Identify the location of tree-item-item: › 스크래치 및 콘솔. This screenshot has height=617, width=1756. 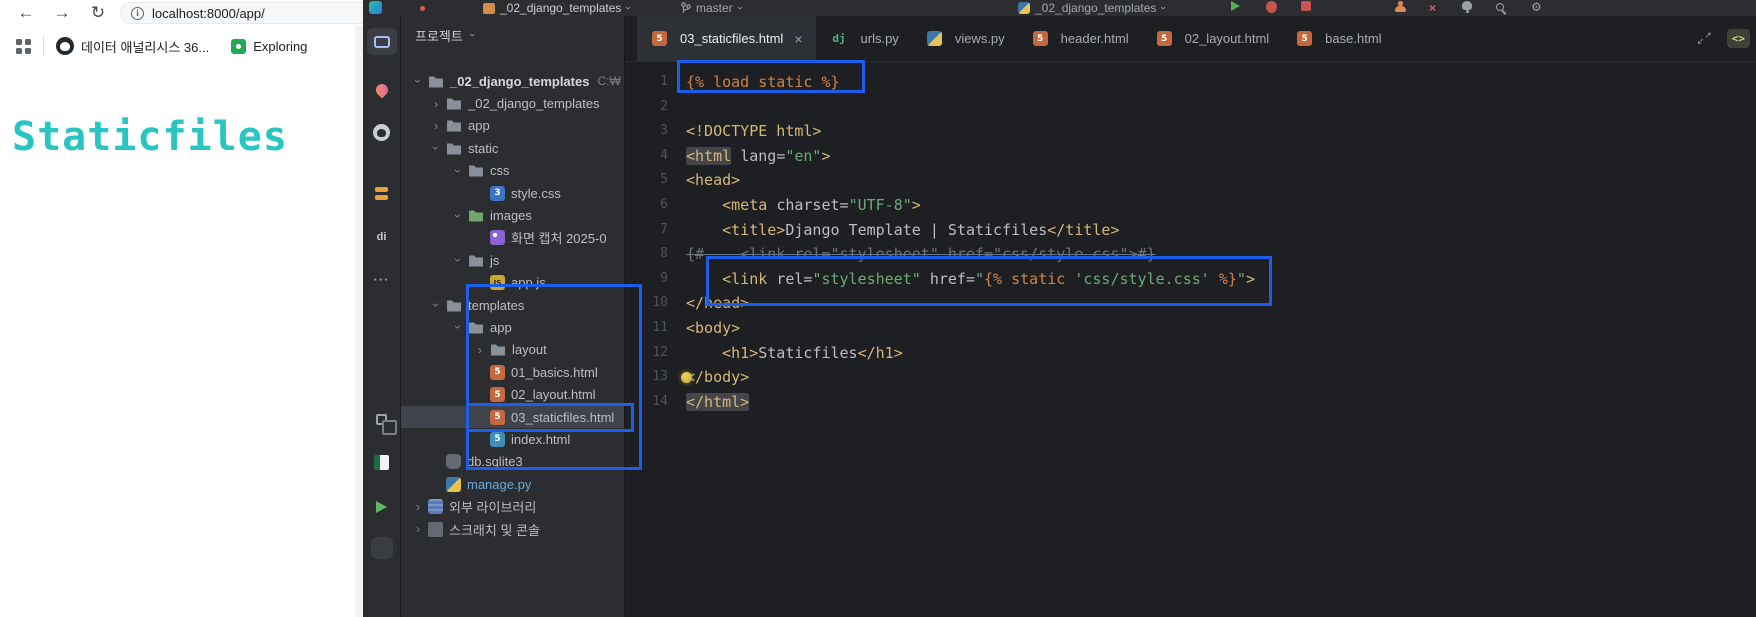
(512, 529).